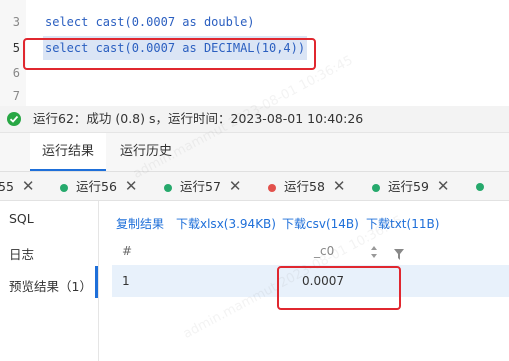 This screenshot has height=361, width=509. What do you see at coordinates (254, 152) in the screenshot?
I see `result-tab-bar: 运行结果 运行历史` at bounding box center [254, 152].